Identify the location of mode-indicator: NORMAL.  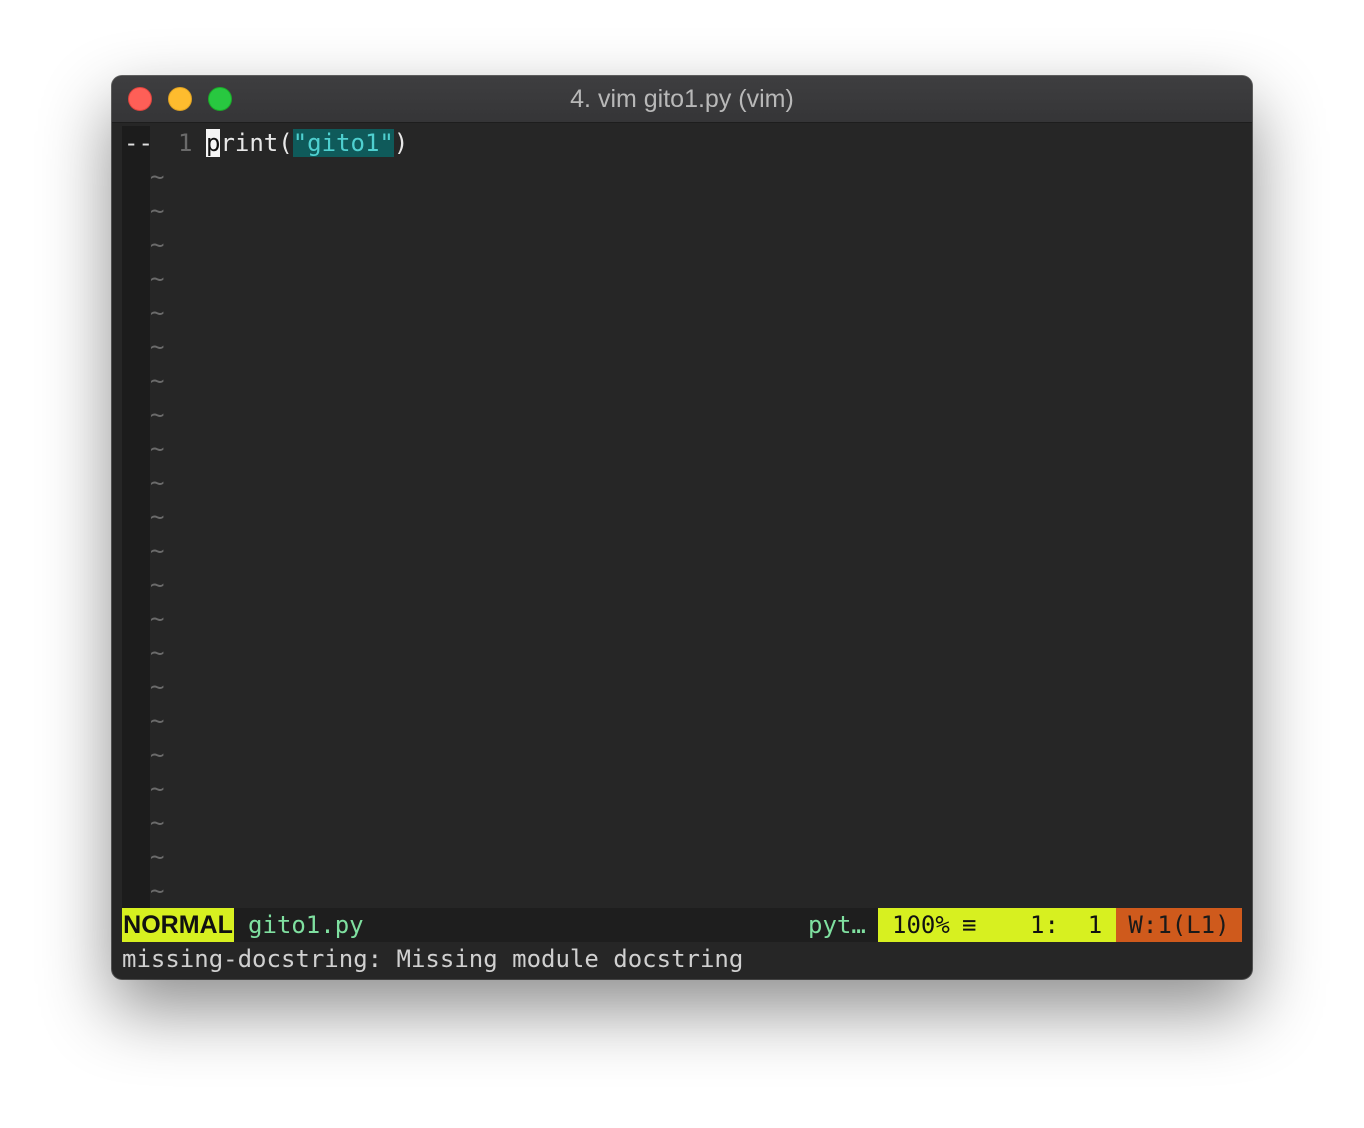
(178, 925).